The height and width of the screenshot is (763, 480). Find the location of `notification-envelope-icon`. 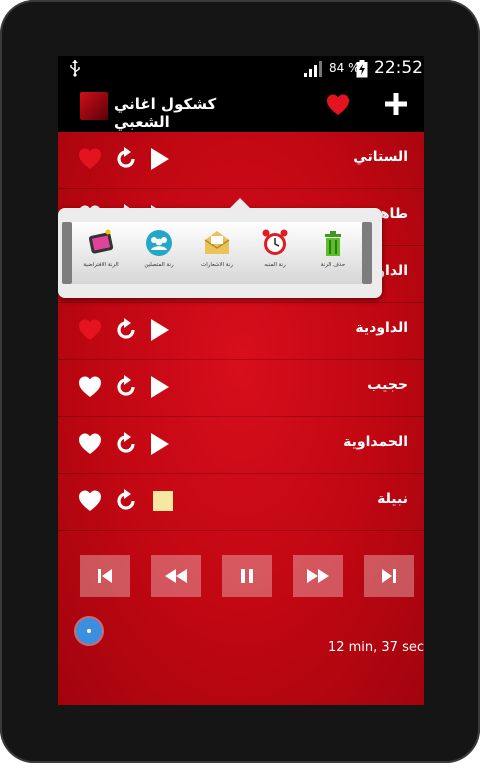

notification-envelope-icon is located at coordinates (217, 243).